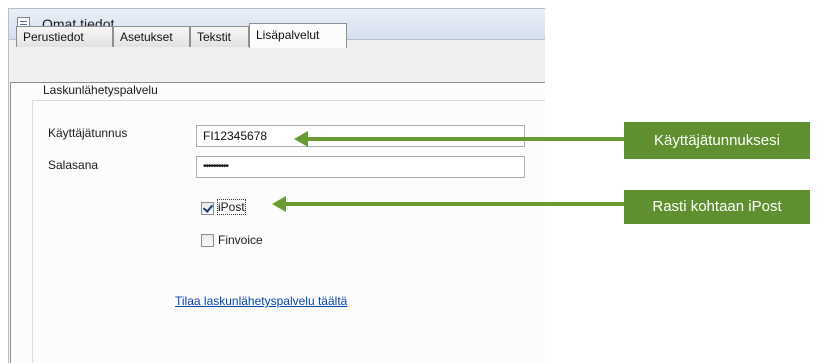  I want to click on finvoice-checkbox, so click(207, 240).